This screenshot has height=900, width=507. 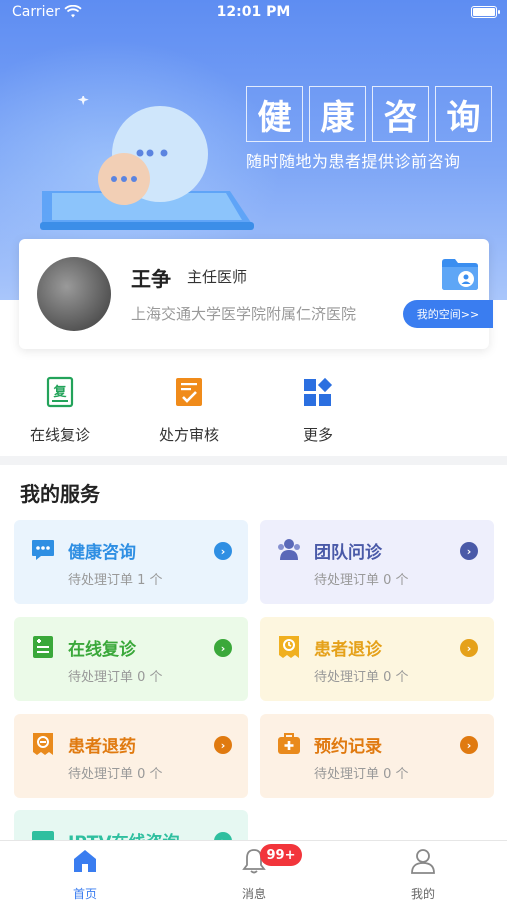 I want to click on status-time: 12:01 PM, so click(x=253, y=12).